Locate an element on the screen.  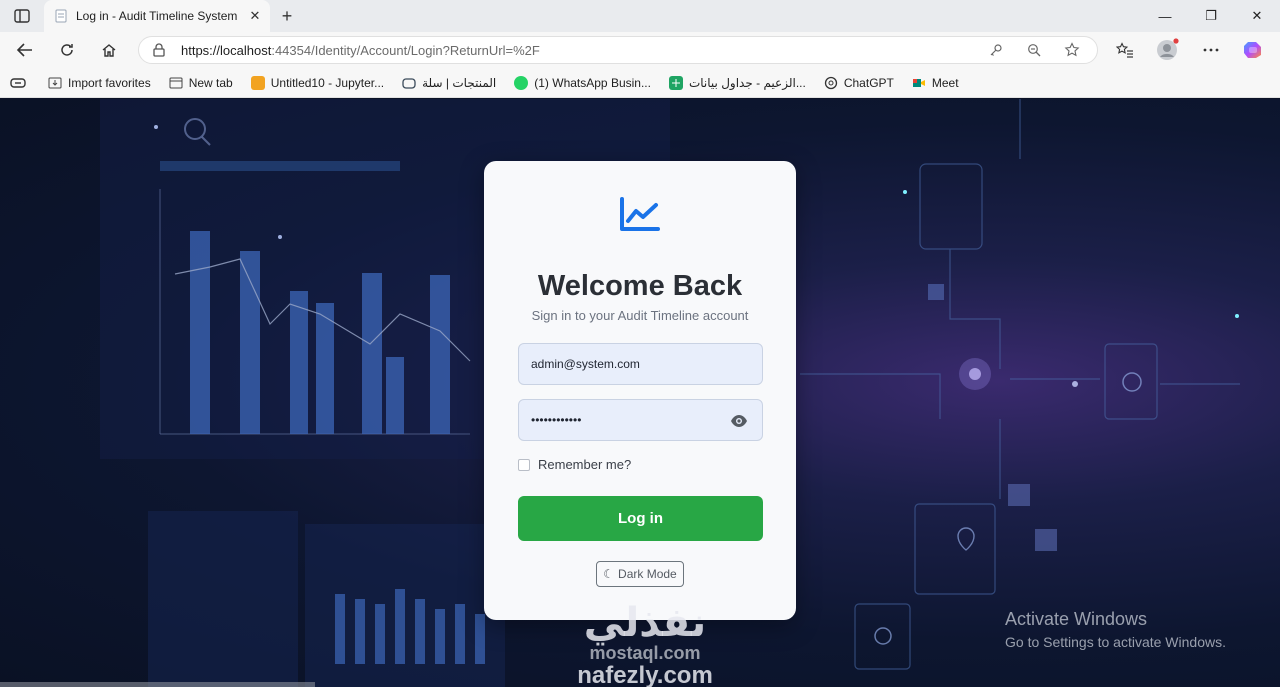
bookmark-import-favorites: Import favorites is located at coordinates (99, 83).